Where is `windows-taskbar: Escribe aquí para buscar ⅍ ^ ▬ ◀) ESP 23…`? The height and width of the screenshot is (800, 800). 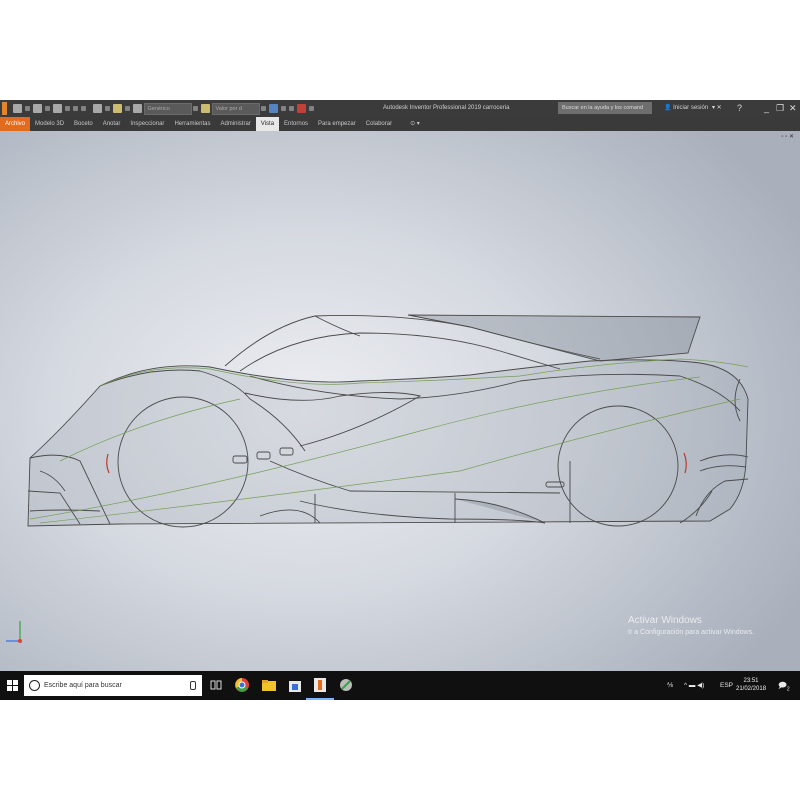 windows-taskbar: Escribe aquí para buscar ⅍ ^ ▬ ◀) ESP 23… is located at coordinates (400, 685).